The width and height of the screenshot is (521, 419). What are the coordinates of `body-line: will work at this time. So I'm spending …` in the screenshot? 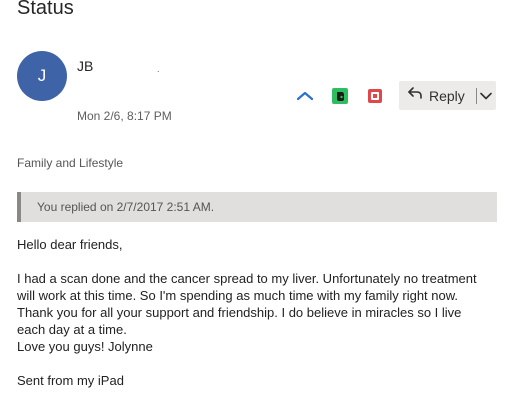 It's located at (238, 295).